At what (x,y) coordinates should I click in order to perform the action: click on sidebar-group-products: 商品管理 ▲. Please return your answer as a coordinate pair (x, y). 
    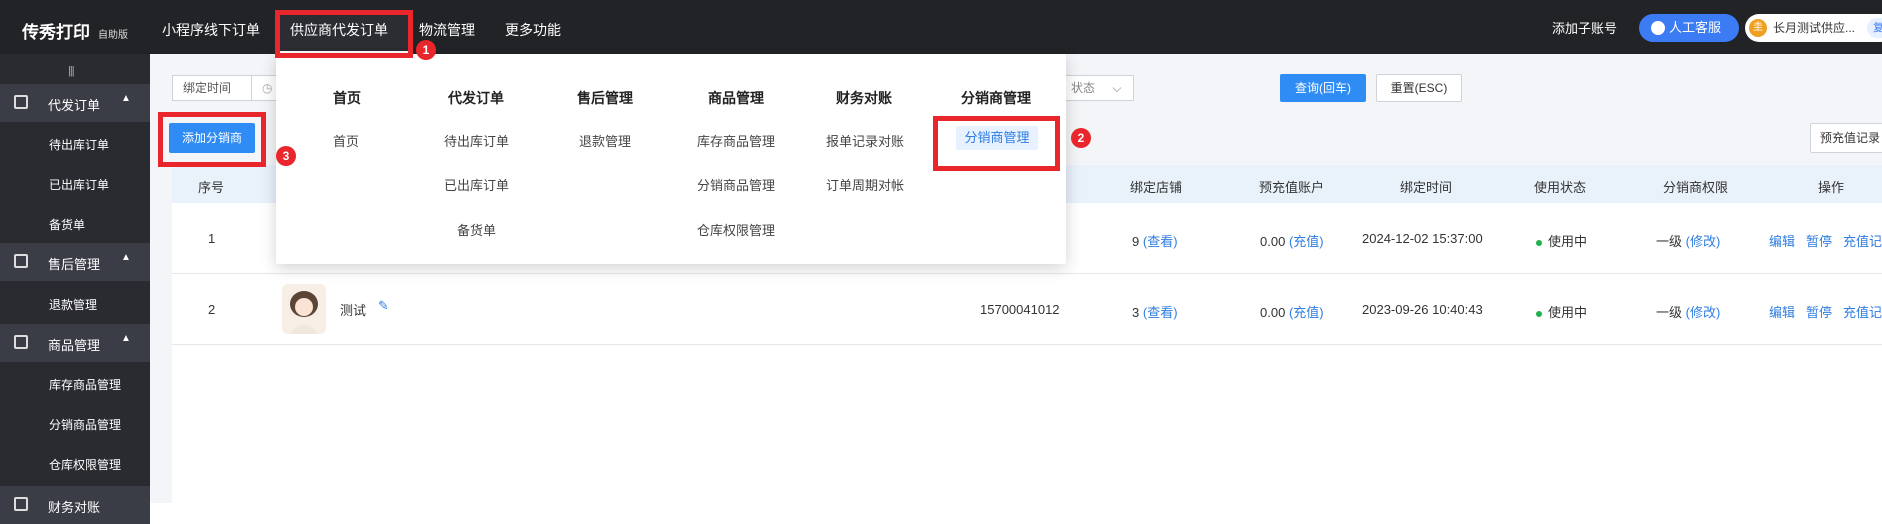
    Looking at the image, I should click on (75, 343).